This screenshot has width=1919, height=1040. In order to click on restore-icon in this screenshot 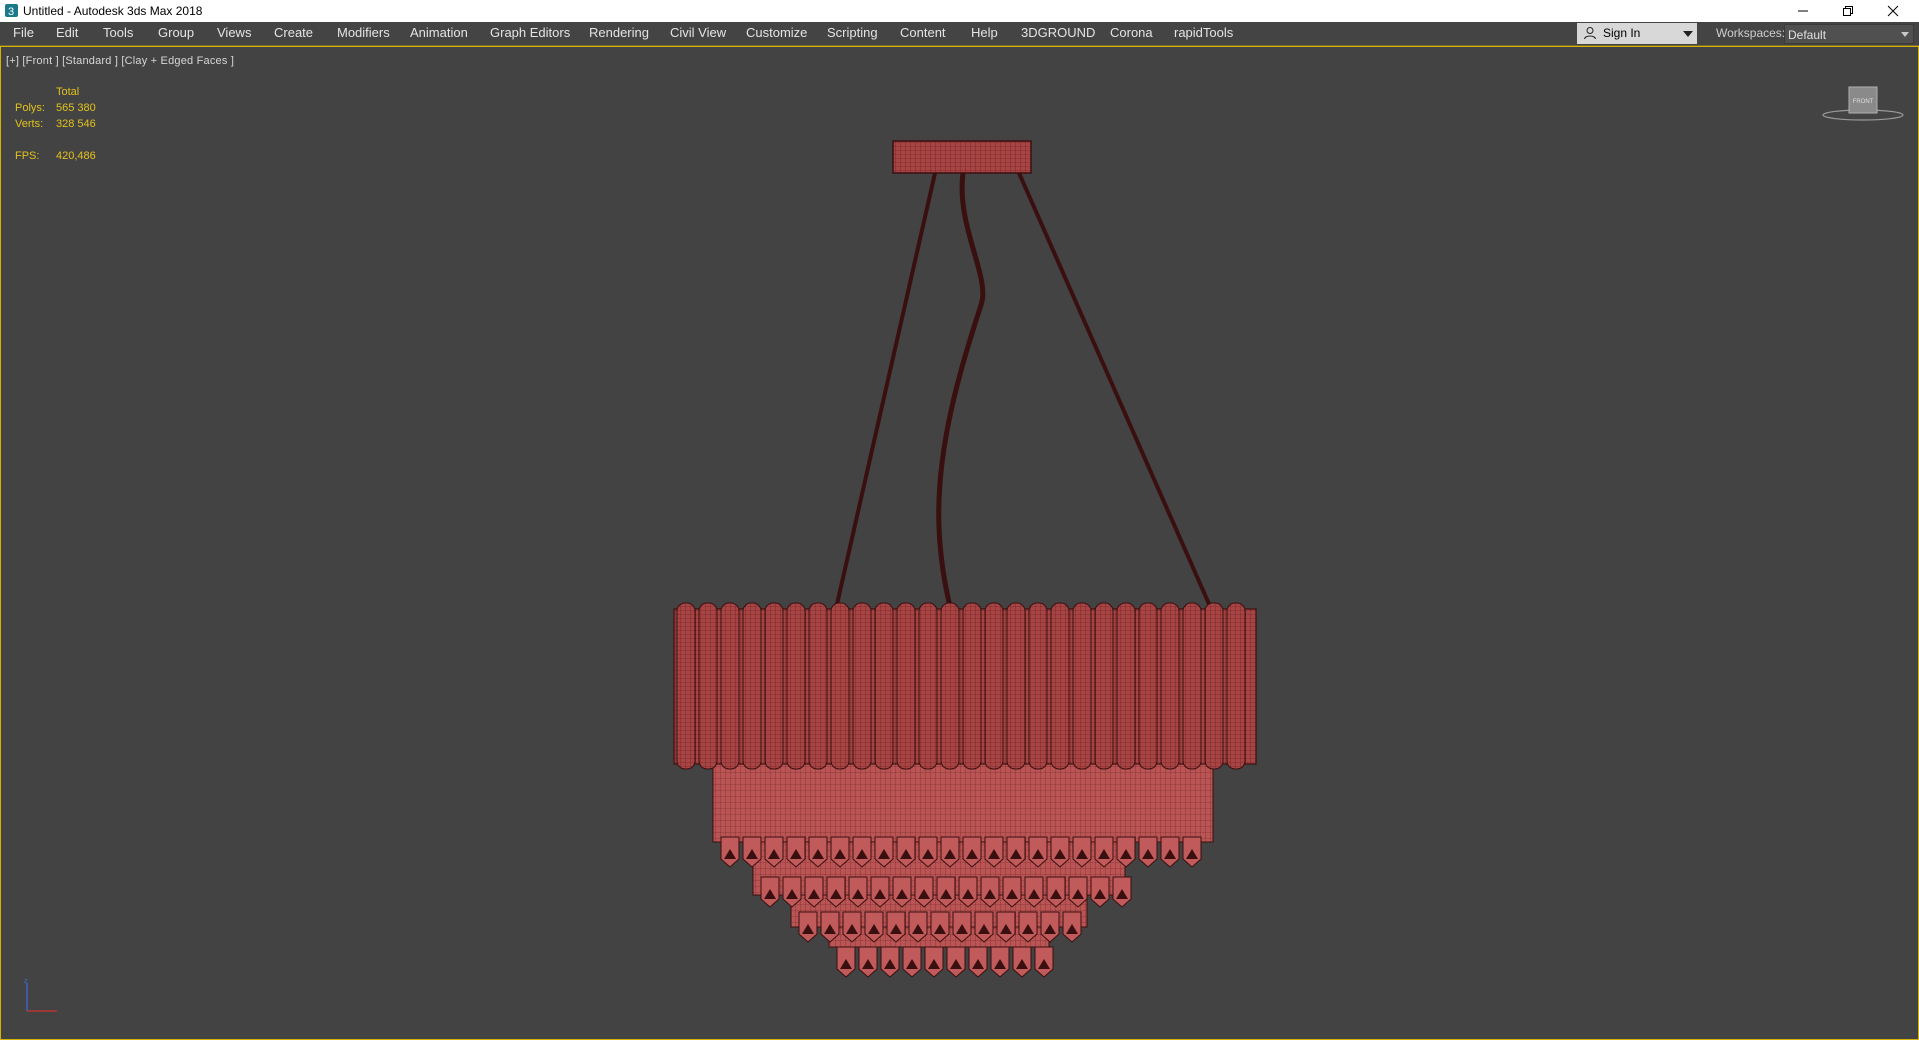, I will do `click(1848, 11)`.